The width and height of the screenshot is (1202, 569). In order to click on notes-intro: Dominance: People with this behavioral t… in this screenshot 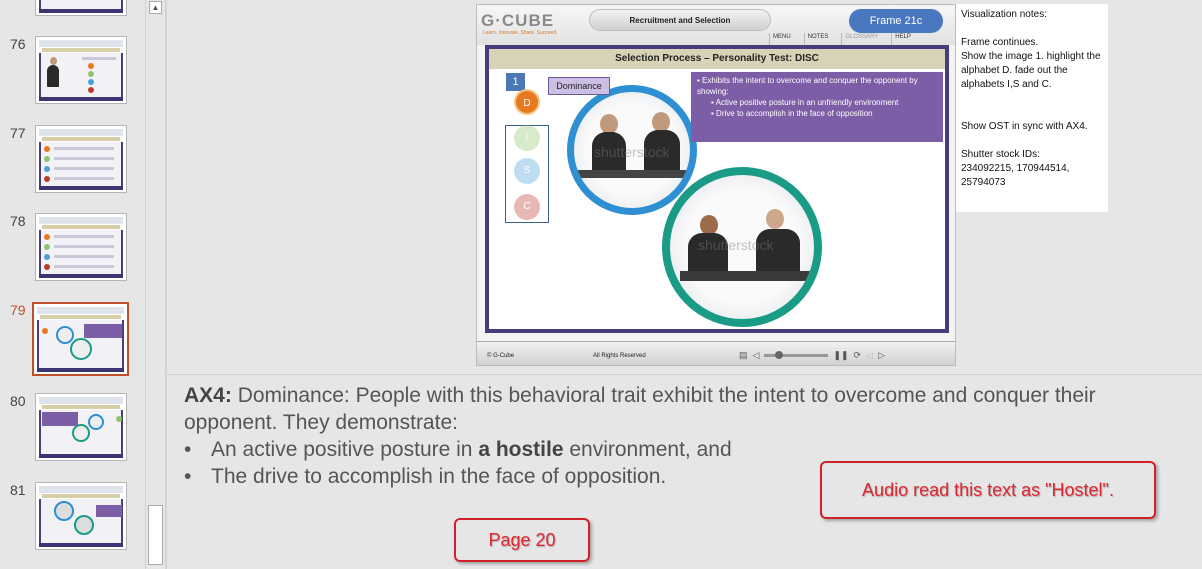, I will do `click(640, 409)`.